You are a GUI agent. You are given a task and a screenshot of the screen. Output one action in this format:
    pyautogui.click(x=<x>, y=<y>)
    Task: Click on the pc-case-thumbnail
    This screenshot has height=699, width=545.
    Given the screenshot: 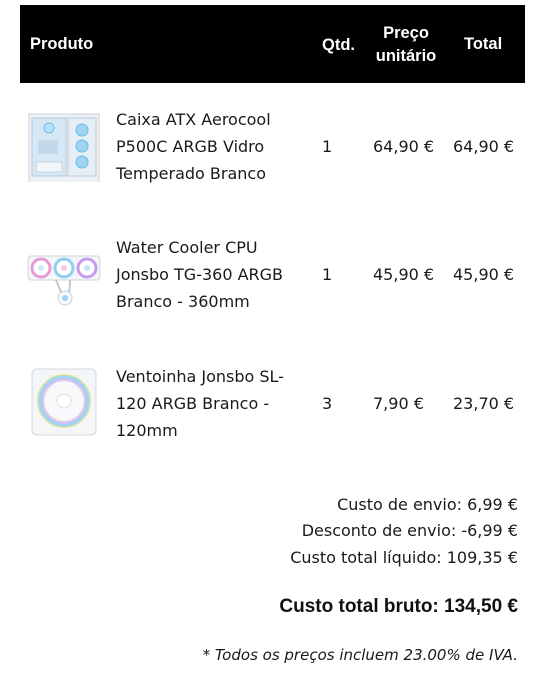 What is the action you would take?
    pyautogui.click(x=64, y=146)
    